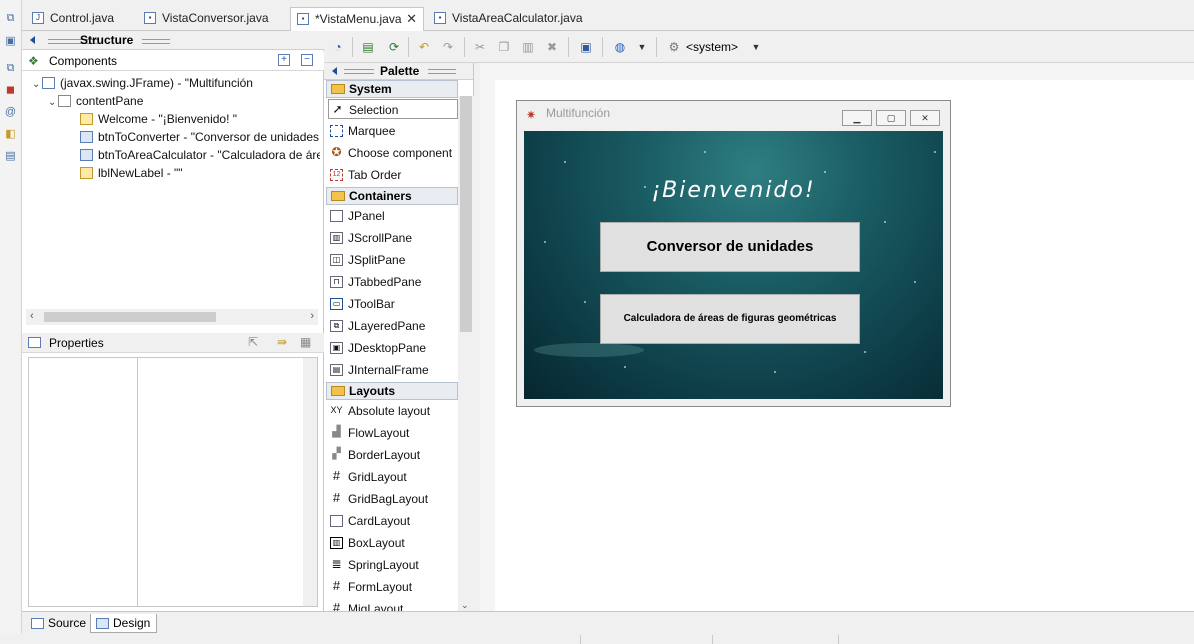  Describe the element at coordinates (124, 623) in the screenshot. I see `tab-design: Design` at that location.